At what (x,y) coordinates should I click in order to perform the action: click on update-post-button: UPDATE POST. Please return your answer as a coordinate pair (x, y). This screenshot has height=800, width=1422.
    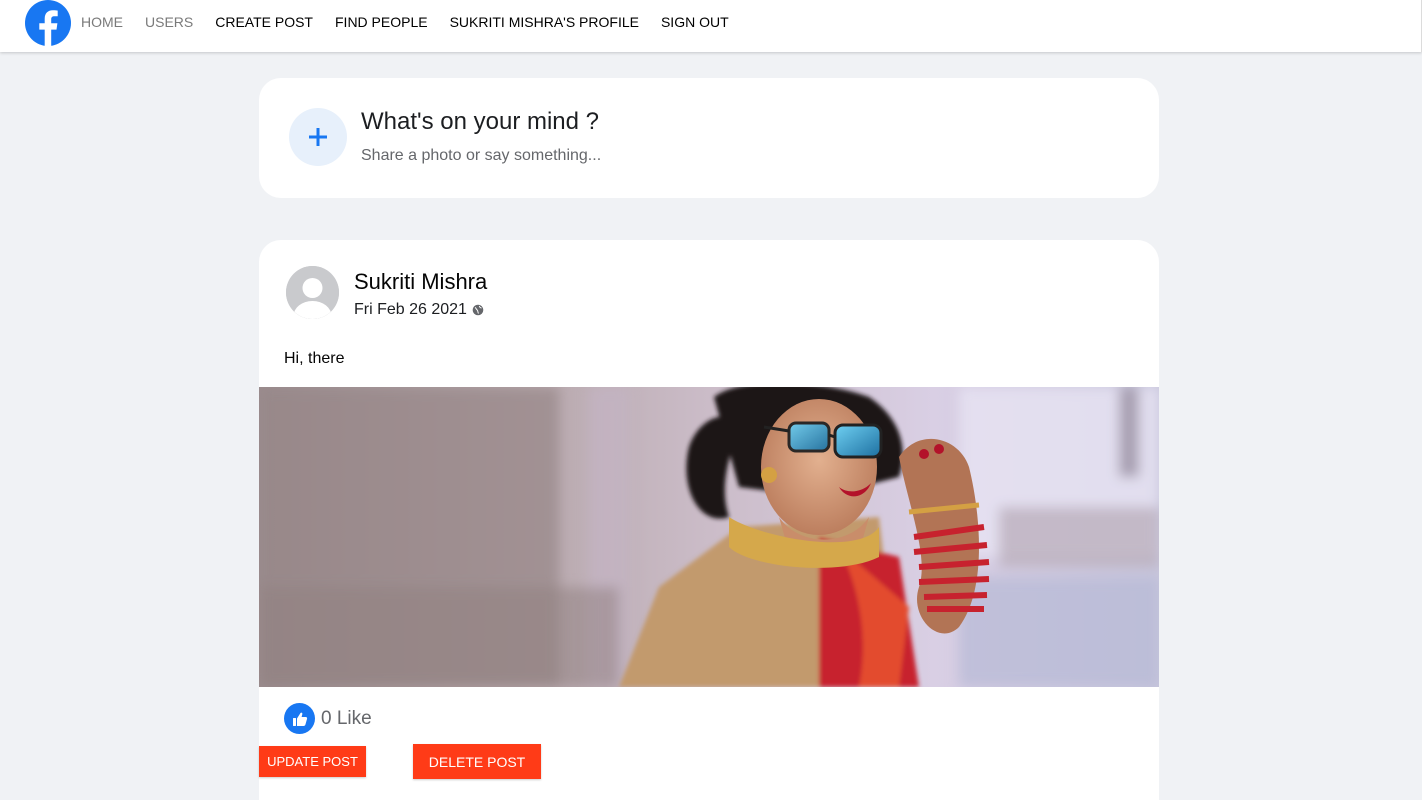
    Looking at the image, I should click on (312, 761).